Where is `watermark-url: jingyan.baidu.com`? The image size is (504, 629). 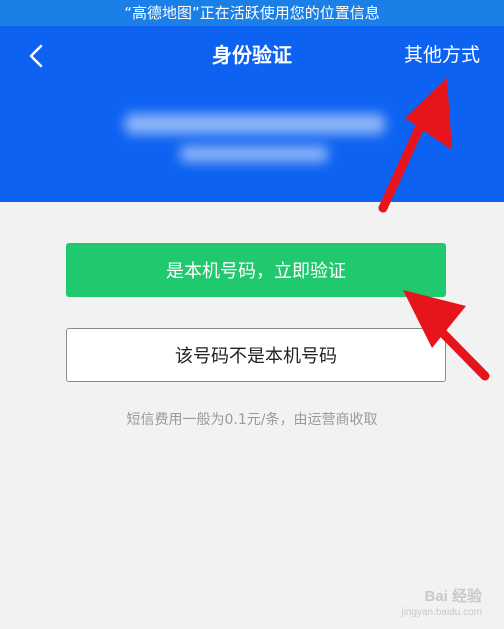 watermark-url: jingyan.baidu.com is located at coordinates (441, 612).